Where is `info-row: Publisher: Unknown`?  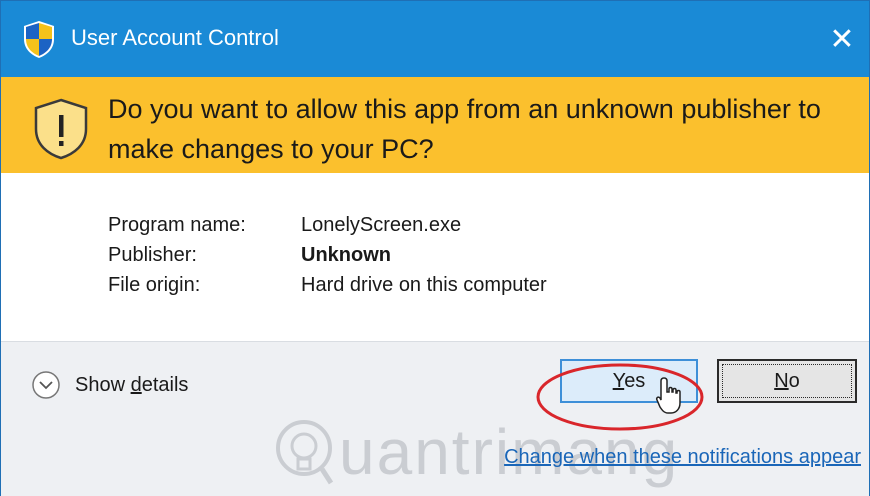
info-row: Publisher: Unknown is located at coordinates (327, 259).